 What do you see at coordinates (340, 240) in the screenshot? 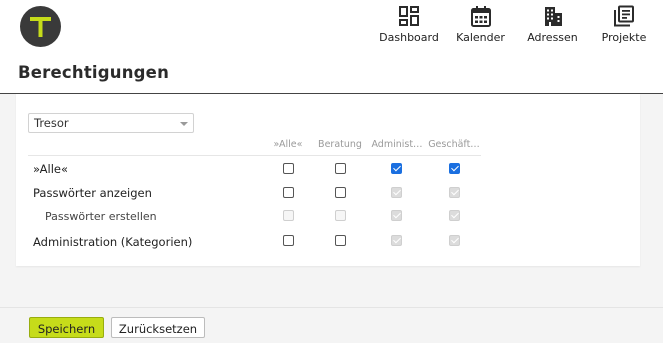
I see `checkbox-kategorien-beratung` at bounding box center [340, 240].